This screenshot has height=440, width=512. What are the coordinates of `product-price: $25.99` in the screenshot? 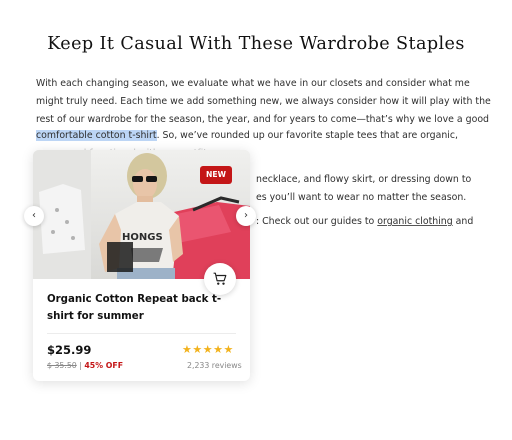 It's located at (69, 350).